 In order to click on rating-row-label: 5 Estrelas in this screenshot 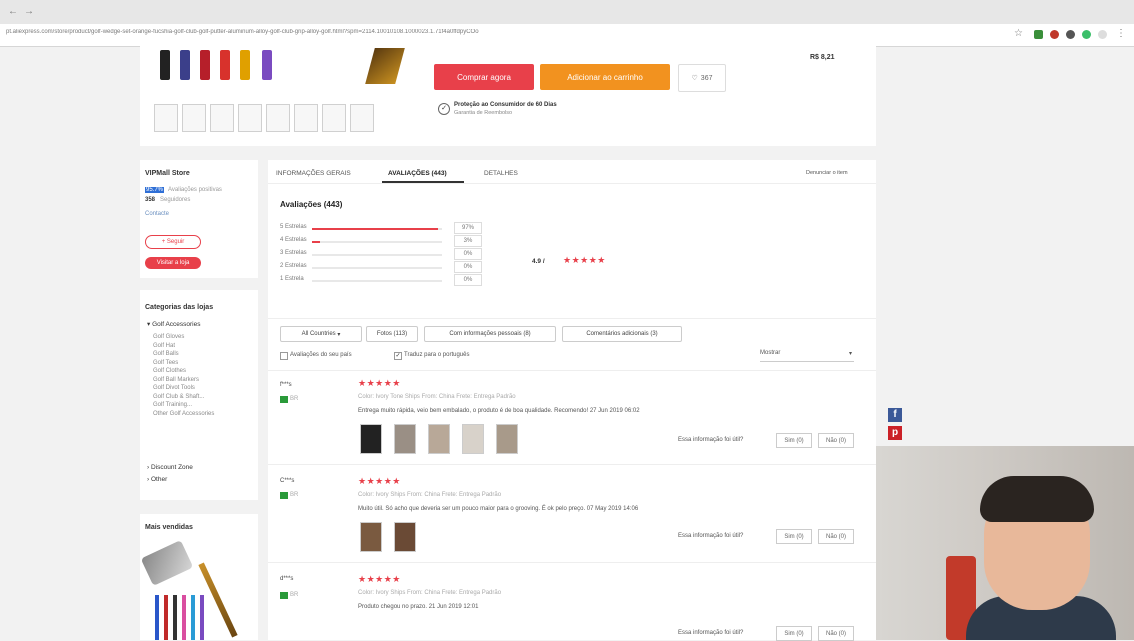, I will do `click(293, 227)`.